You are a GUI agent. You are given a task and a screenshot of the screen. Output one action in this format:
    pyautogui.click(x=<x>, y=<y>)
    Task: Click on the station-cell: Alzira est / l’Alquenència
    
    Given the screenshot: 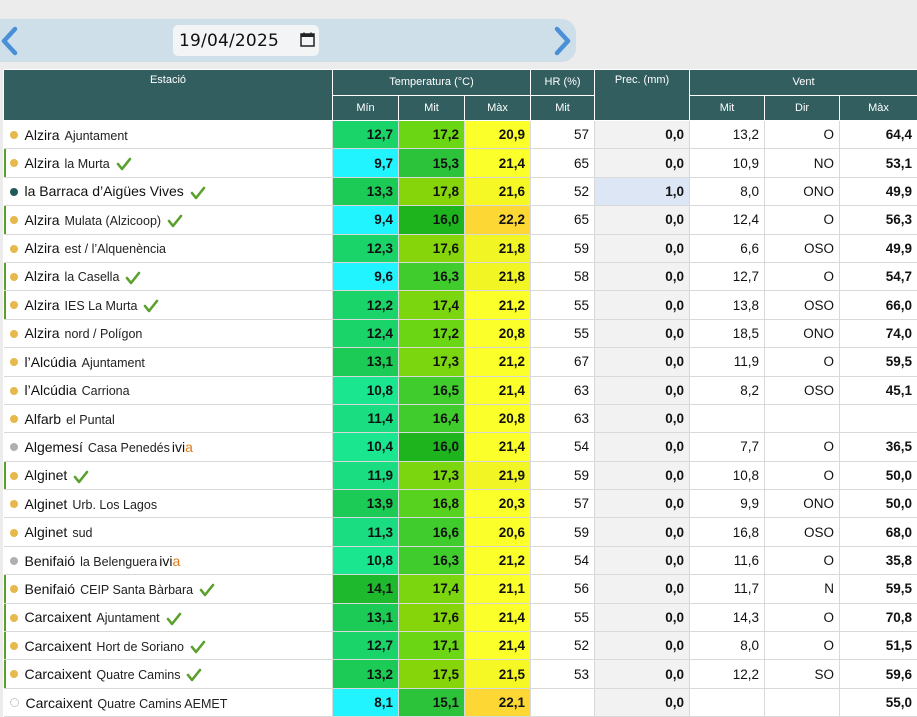 What is the action you would take?
    pyautogui.click(x=168, y=248)
    